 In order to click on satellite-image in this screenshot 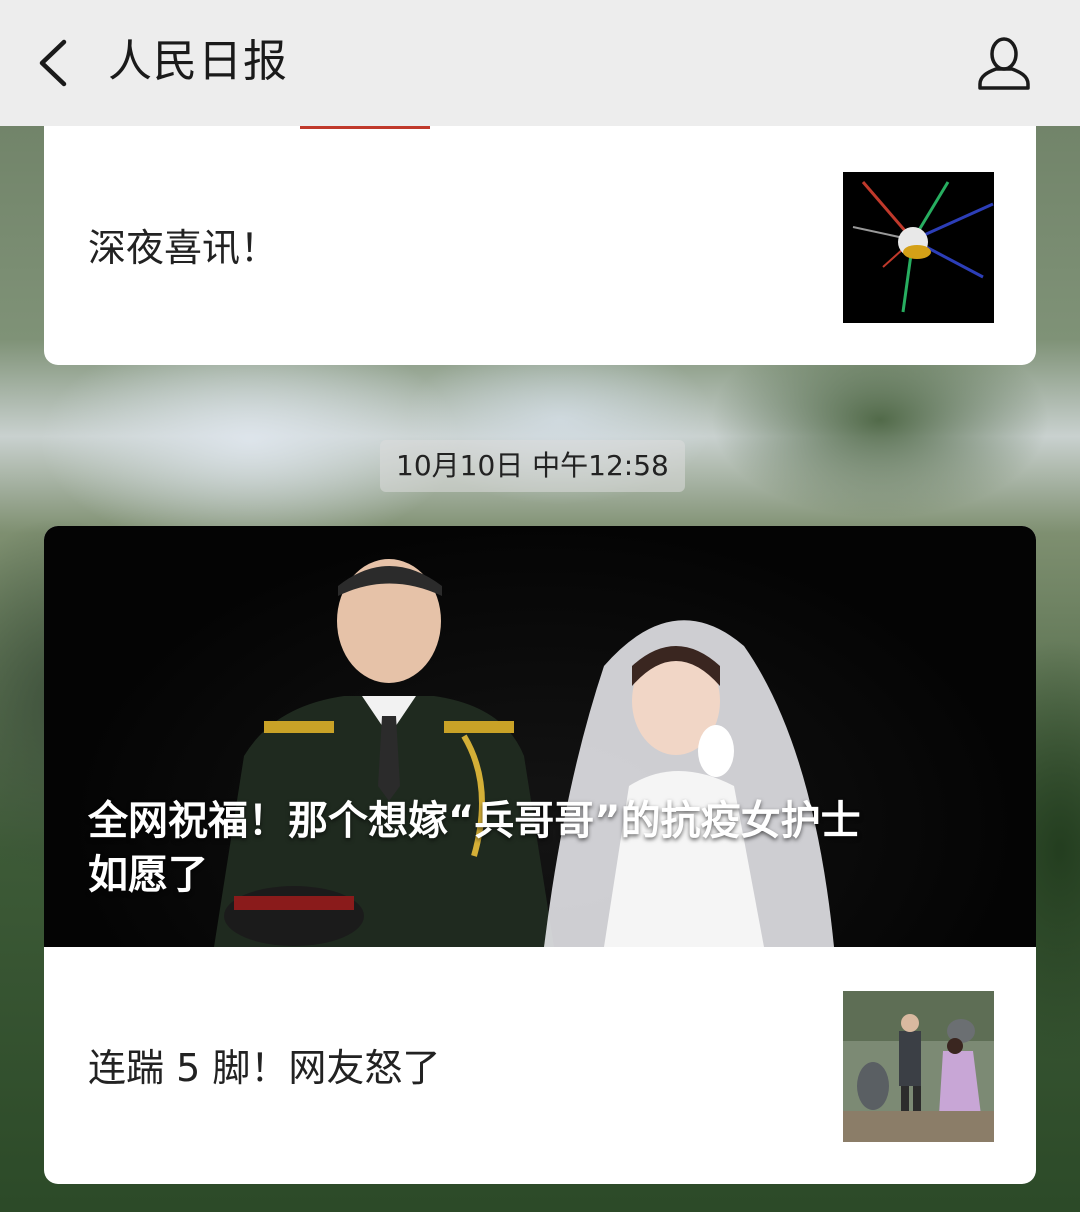, I will do `click(918, 247)`.